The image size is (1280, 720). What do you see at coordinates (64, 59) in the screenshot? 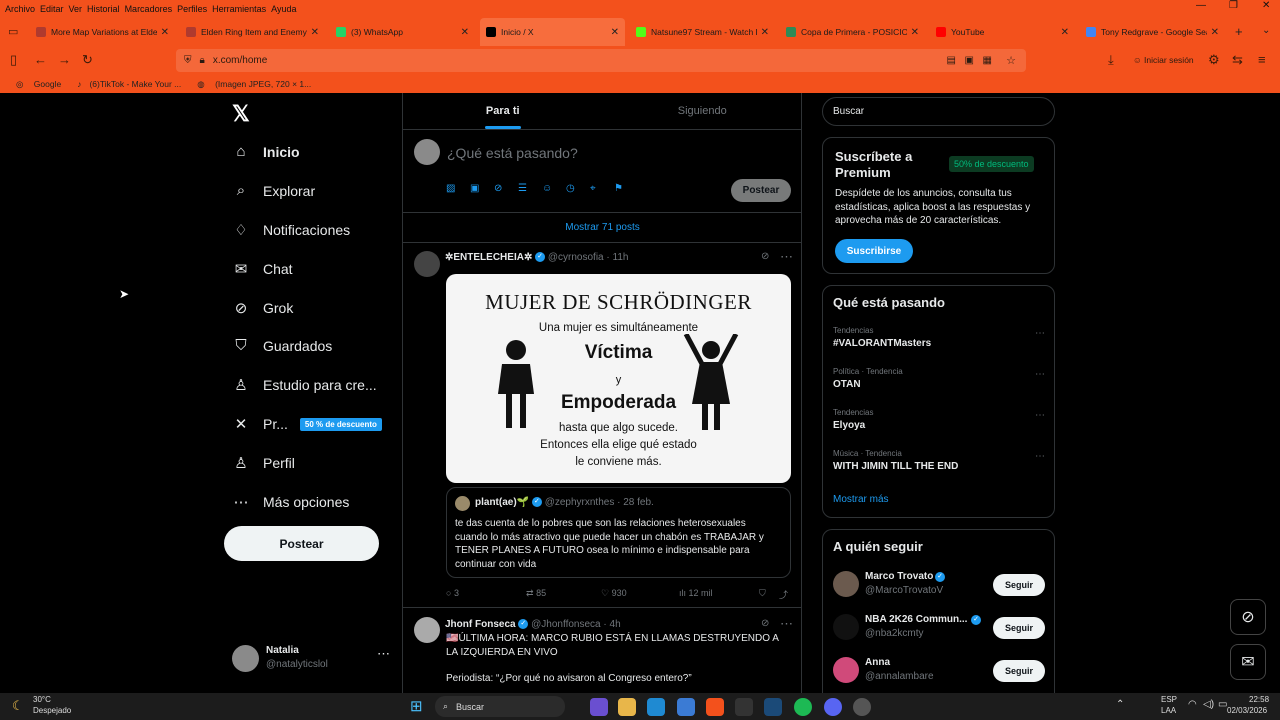
I see `forward-icon: →` at bounding box center [64, 59].